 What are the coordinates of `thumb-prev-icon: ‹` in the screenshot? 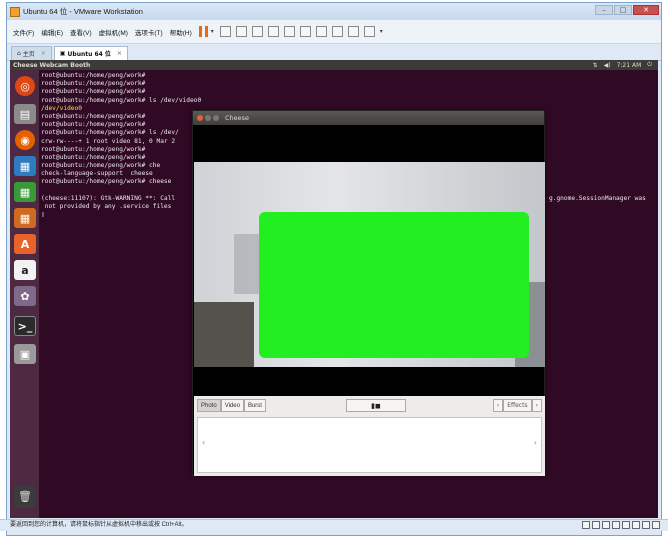 It's located at (203, 442).